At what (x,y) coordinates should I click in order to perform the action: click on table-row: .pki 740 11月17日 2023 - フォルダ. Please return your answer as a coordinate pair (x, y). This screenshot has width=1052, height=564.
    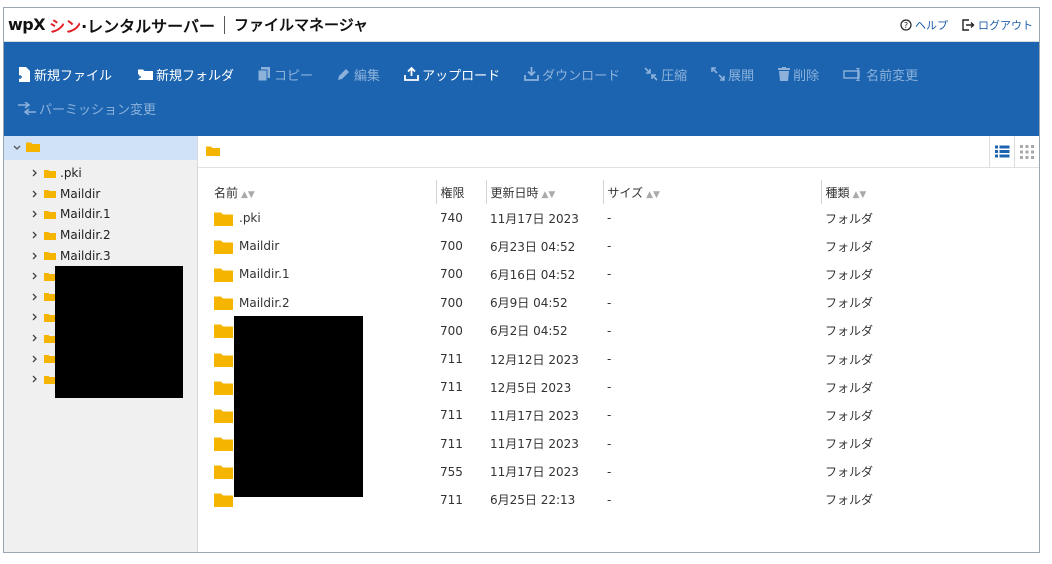
    Looking at the image, I should click on (575, 218).